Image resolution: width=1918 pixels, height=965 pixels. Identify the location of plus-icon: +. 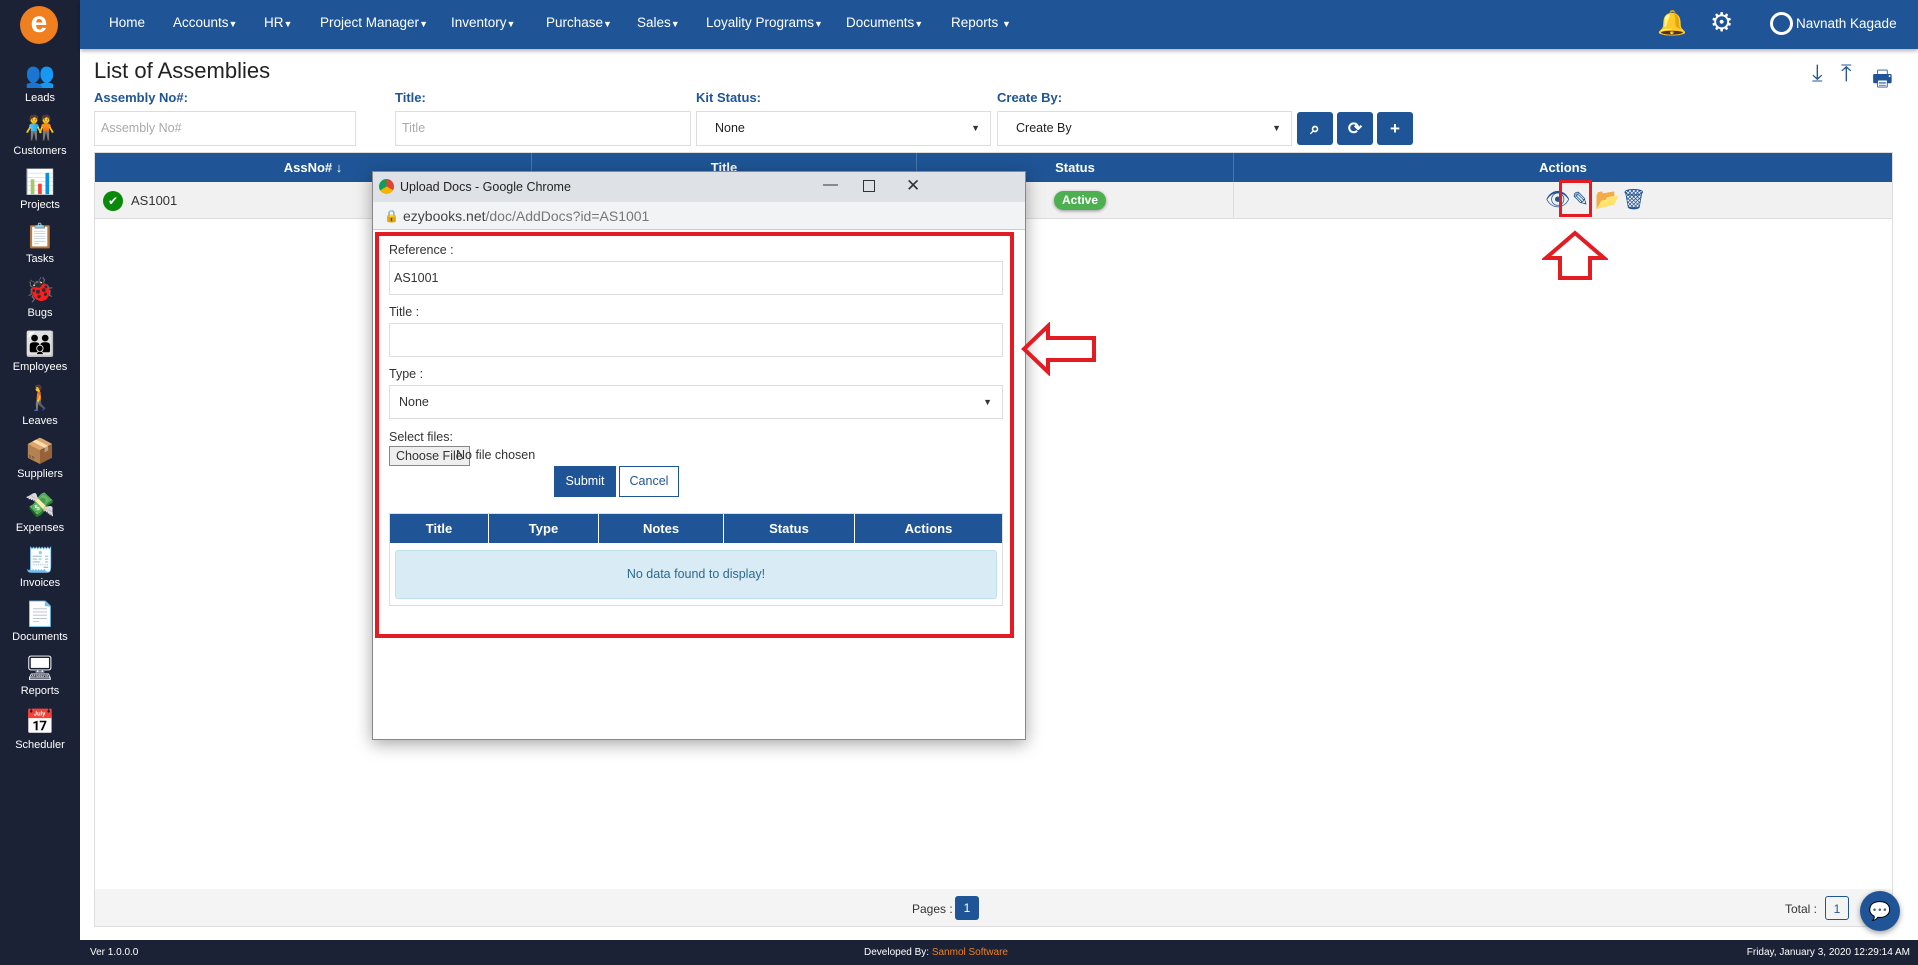
(1395, 128).